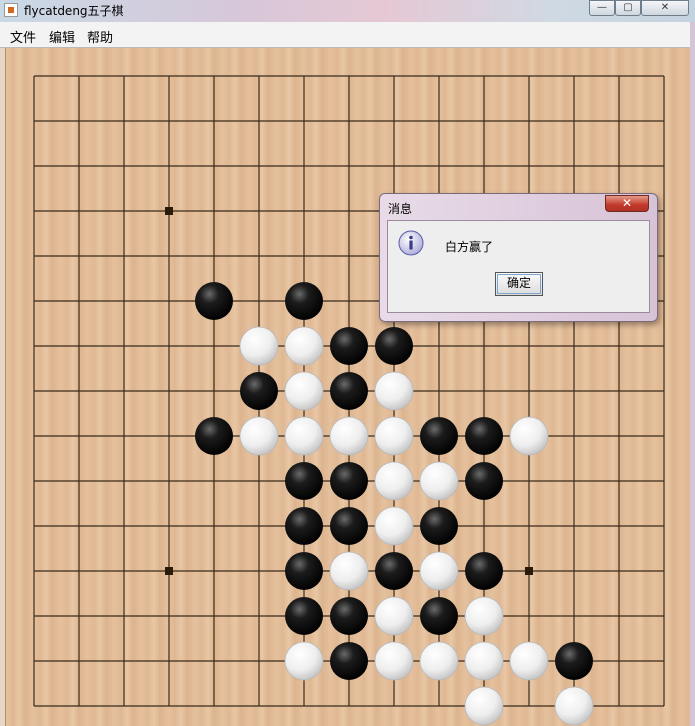 The width and height of the screenshot is (695, 726). I want to click on title-bar: flycatdeng五子棋 — ▢ ✕, so click(347, 11).